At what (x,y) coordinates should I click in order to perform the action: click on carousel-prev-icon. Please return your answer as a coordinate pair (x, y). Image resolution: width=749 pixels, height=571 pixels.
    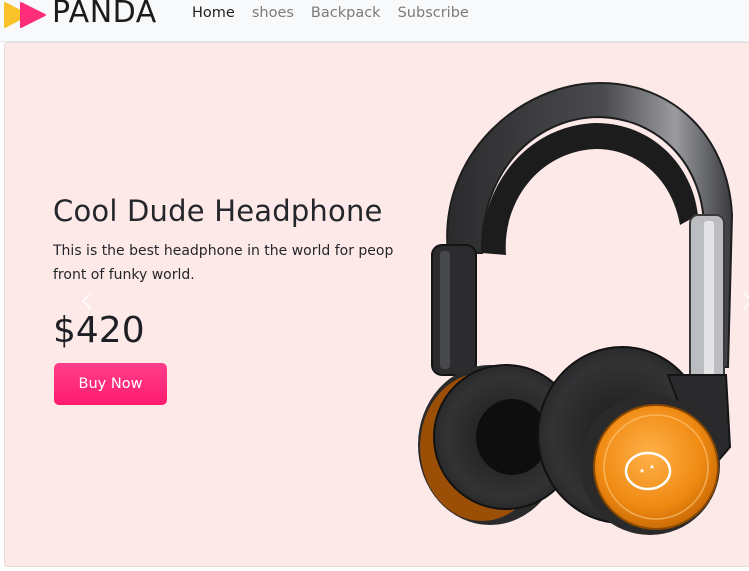
    Looking at the image, I should click on (87, 301).